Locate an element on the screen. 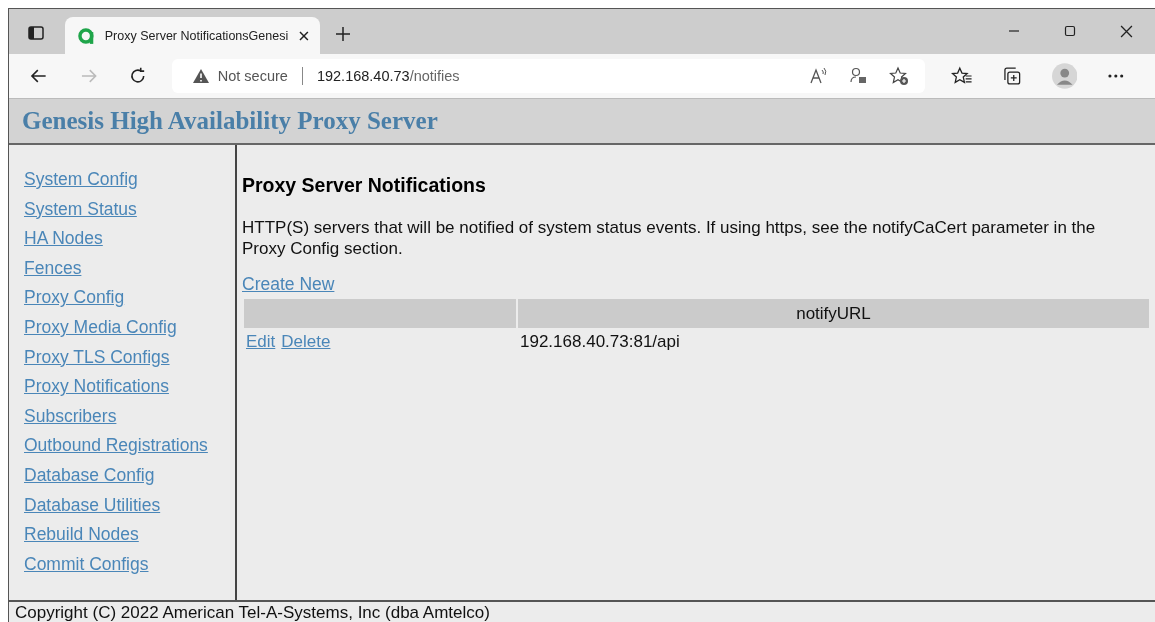 The image size is (1155, 622). nav-link: Proxy Config is located at coordinates (74, 298).